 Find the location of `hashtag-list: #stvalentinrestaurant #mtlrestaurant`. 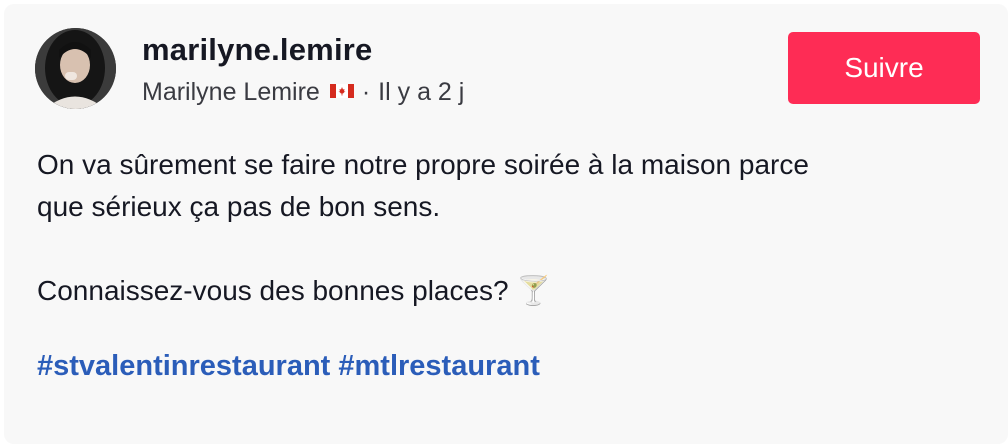

hashtag-list: #stvalentinrestaurant #mtlrestaurant is located at coordinates (288, 366).